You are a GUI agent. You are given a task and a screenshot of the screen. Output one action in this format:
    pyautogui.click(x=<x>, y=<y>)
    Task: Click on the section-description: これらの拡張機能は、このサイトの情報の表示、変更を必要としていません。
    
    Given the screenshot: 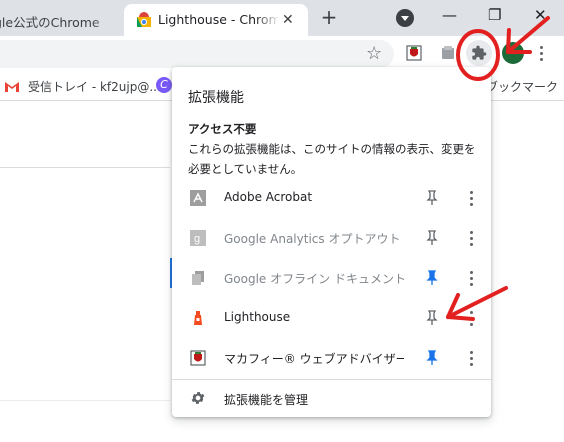 What is the action you would take?
    pyautogui.click(x=332, y=159)
    